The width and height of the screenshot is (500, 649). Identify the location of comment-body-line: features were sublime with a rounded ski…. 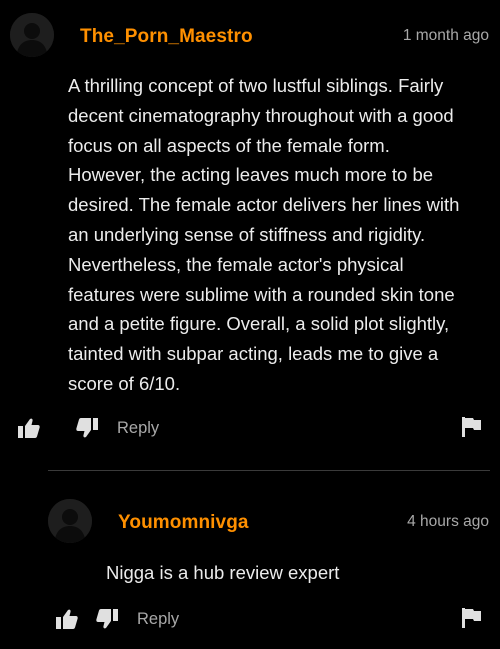
(261, 294).